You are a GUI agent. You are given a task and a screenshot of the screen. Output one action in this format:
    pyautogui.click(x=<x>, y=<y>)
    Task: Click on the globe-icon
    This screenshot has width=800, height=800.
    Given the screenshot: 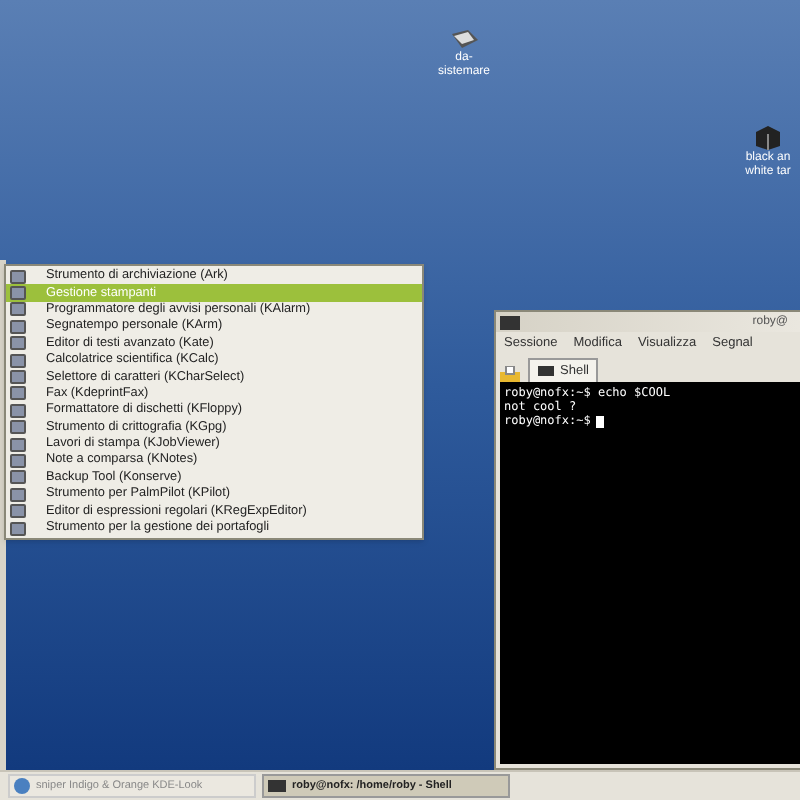 What is the action you would take?
    pyautogui.click(x=22, y=786)
    